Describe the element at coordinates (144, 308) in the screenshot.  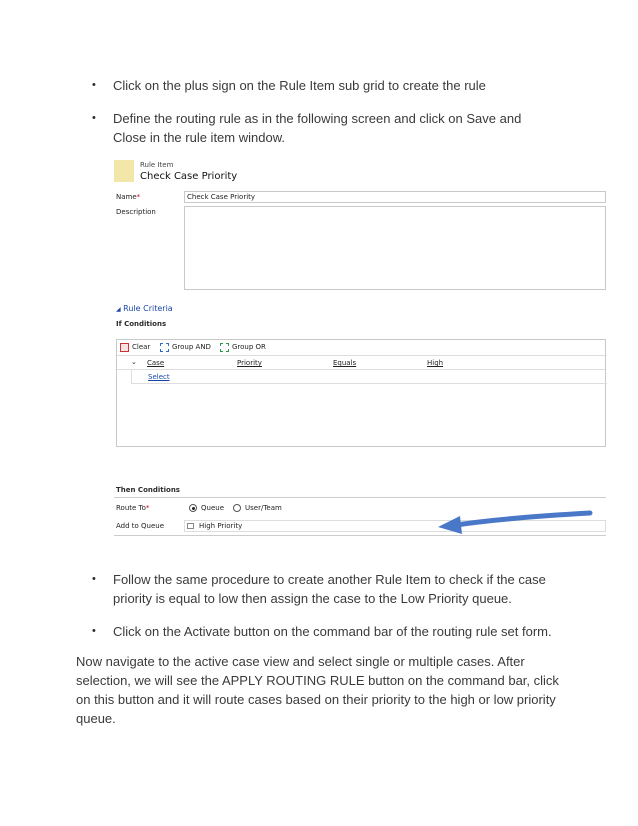
I see `rule-criteria-header: ◢ Rule Criteria` at that location.